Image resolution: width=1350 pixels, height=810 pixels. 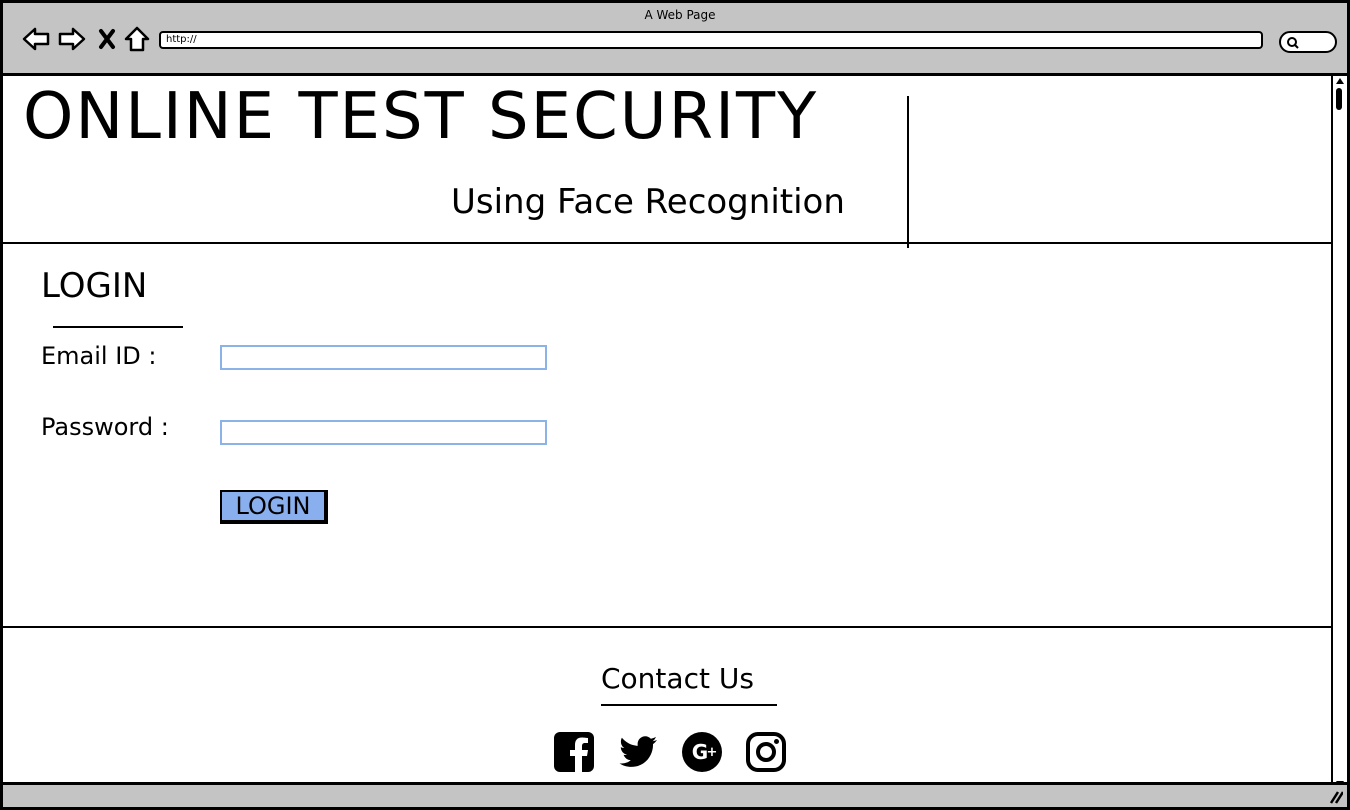 I want to click on back-icon, so click(x=36, y=39).